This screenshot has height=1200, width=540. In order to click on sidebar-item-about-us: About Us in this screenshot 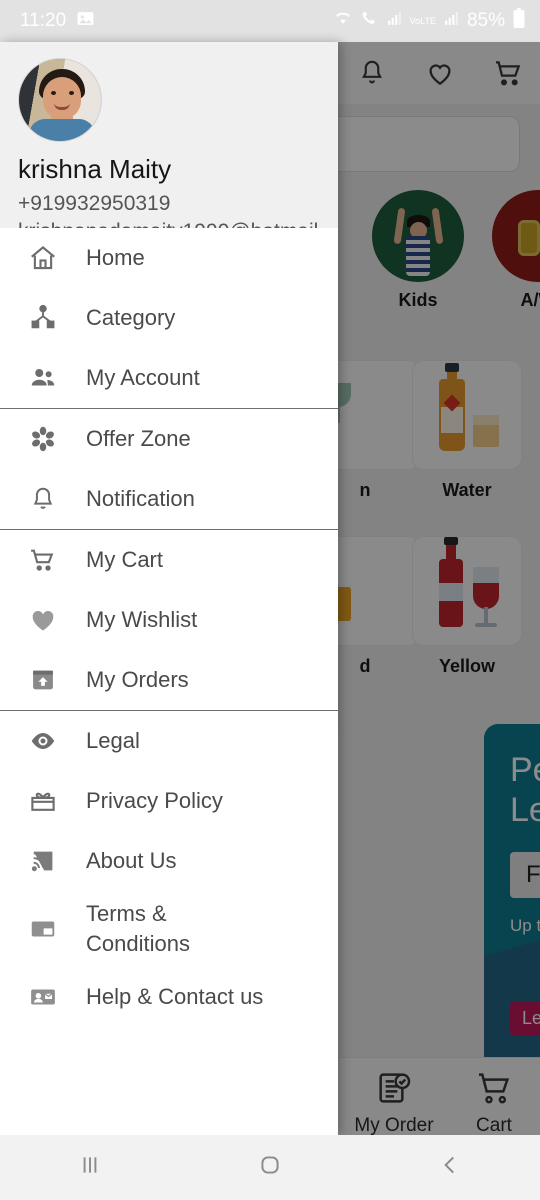, I will do `click(169, 861)`.